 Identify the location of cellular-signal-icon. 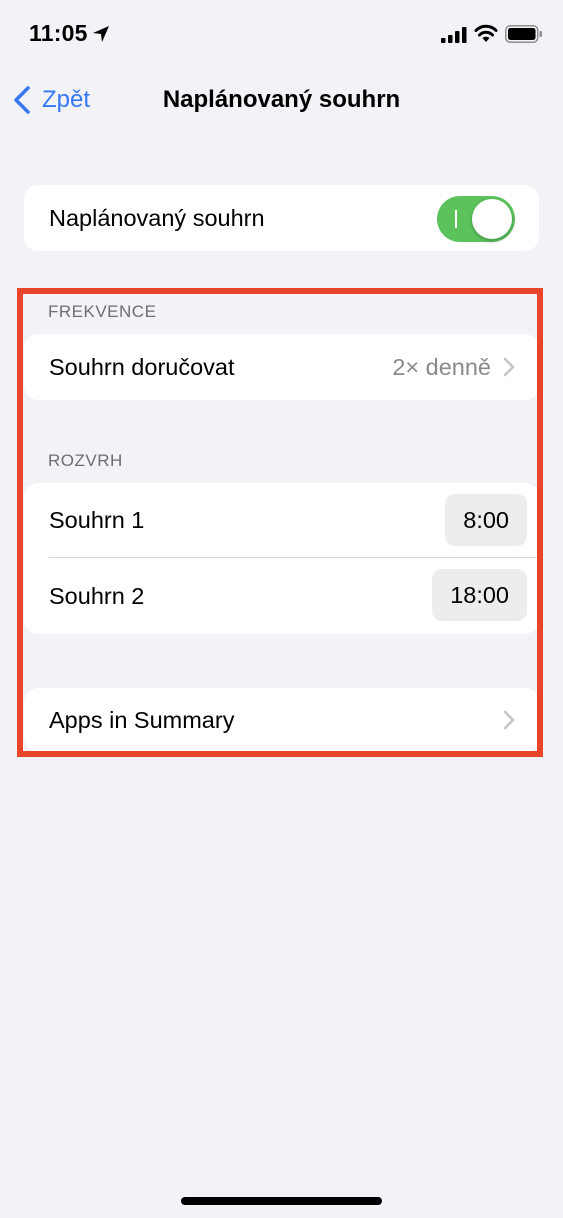
(454, 35).